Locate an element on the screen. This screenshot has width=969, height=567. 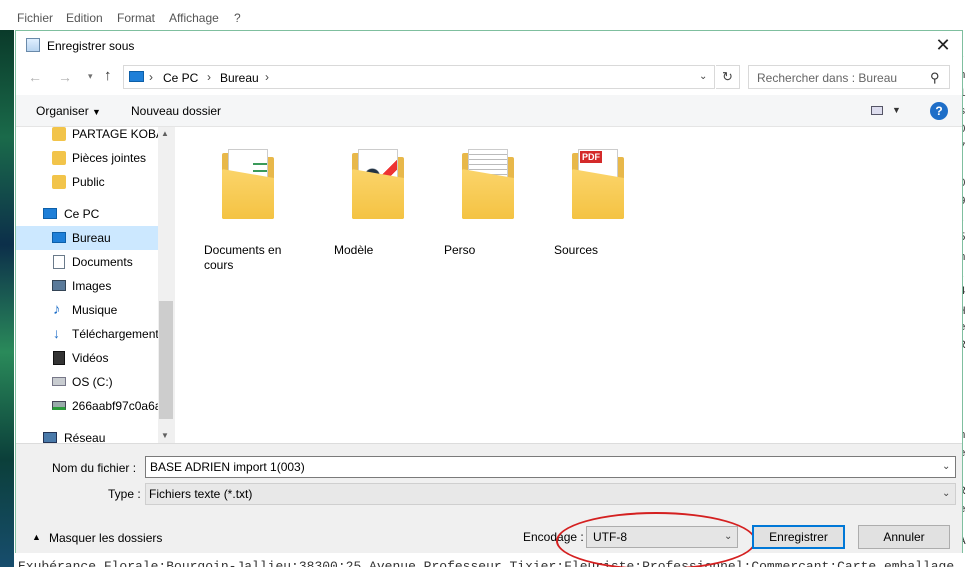
menu-edition: Edition is located at coordinates (84, 18).